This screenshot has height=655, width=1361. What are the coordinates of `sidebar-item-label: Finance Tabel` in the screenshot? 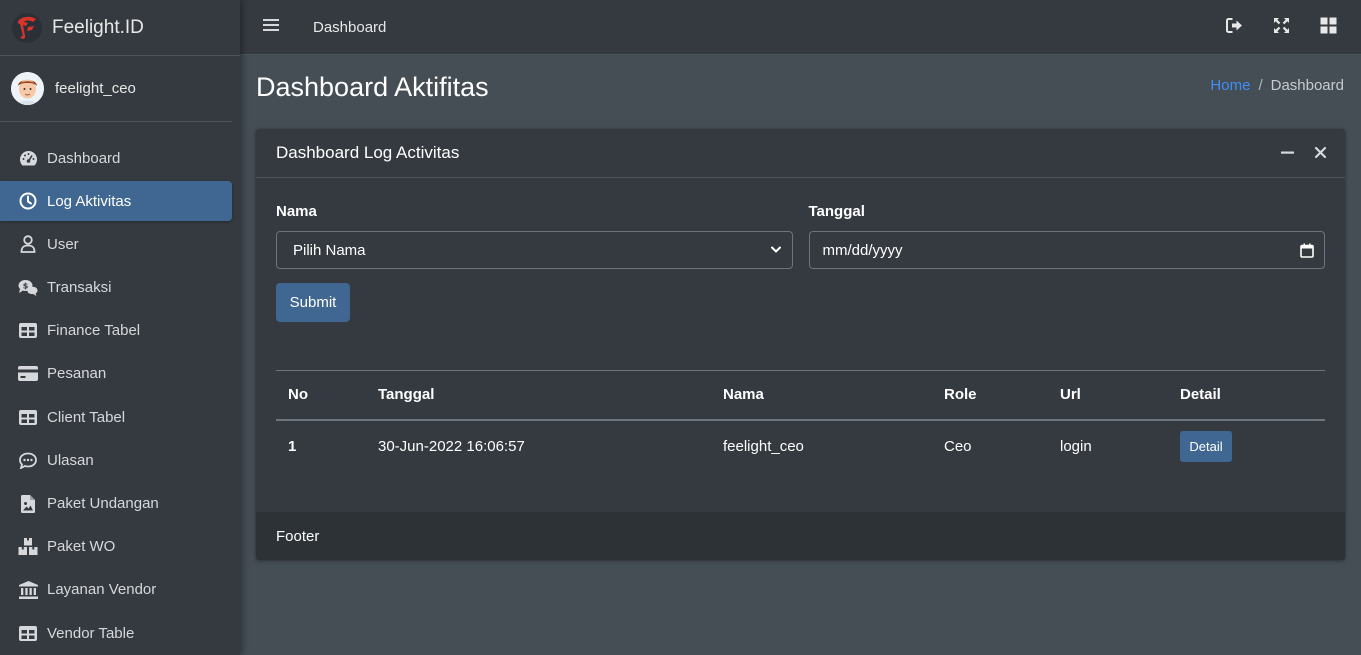 It's located at (94, 331).